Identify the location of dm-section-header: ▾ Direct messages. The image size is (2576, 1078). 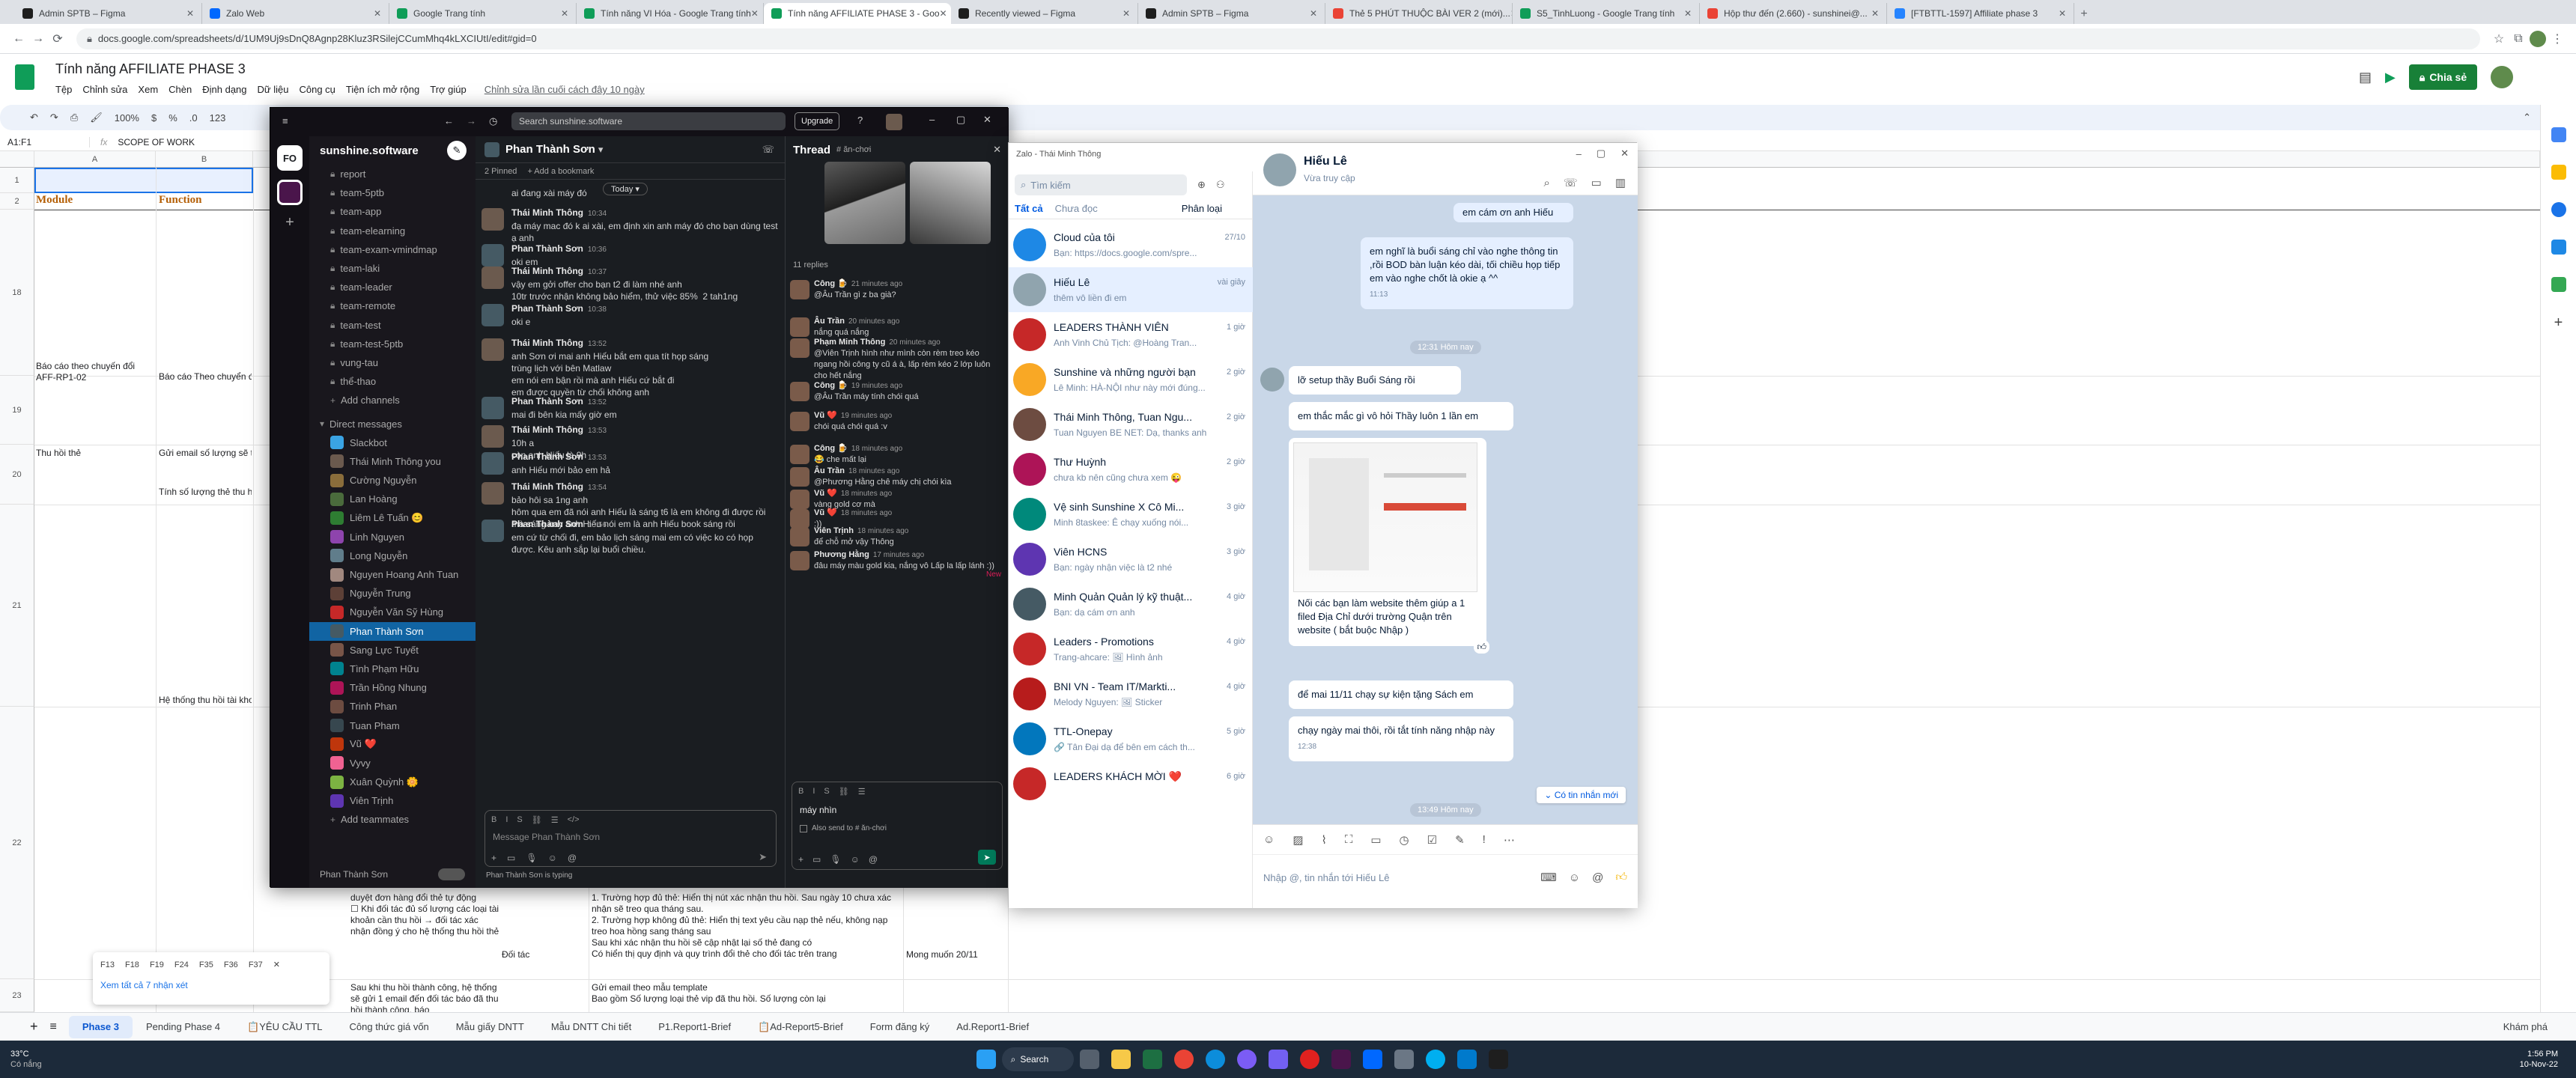
(392, 423).